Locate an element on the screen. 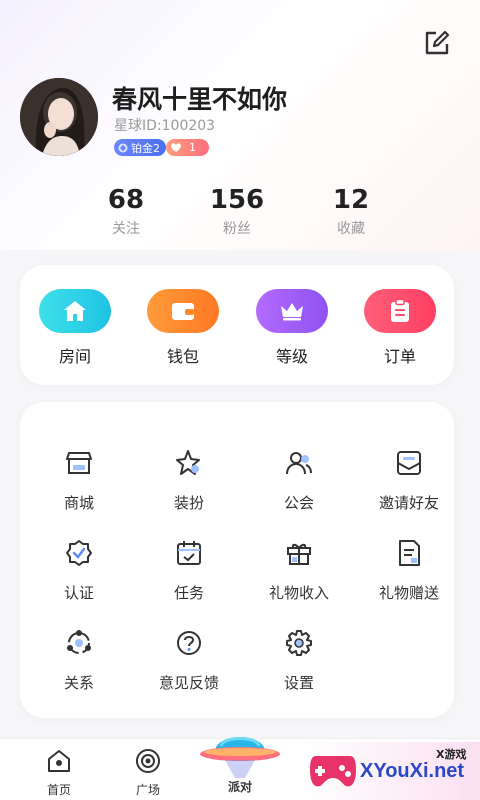 This screenshot has height=800, width=480. stat-following-label: 关注 is located at coordinates (126, 229).